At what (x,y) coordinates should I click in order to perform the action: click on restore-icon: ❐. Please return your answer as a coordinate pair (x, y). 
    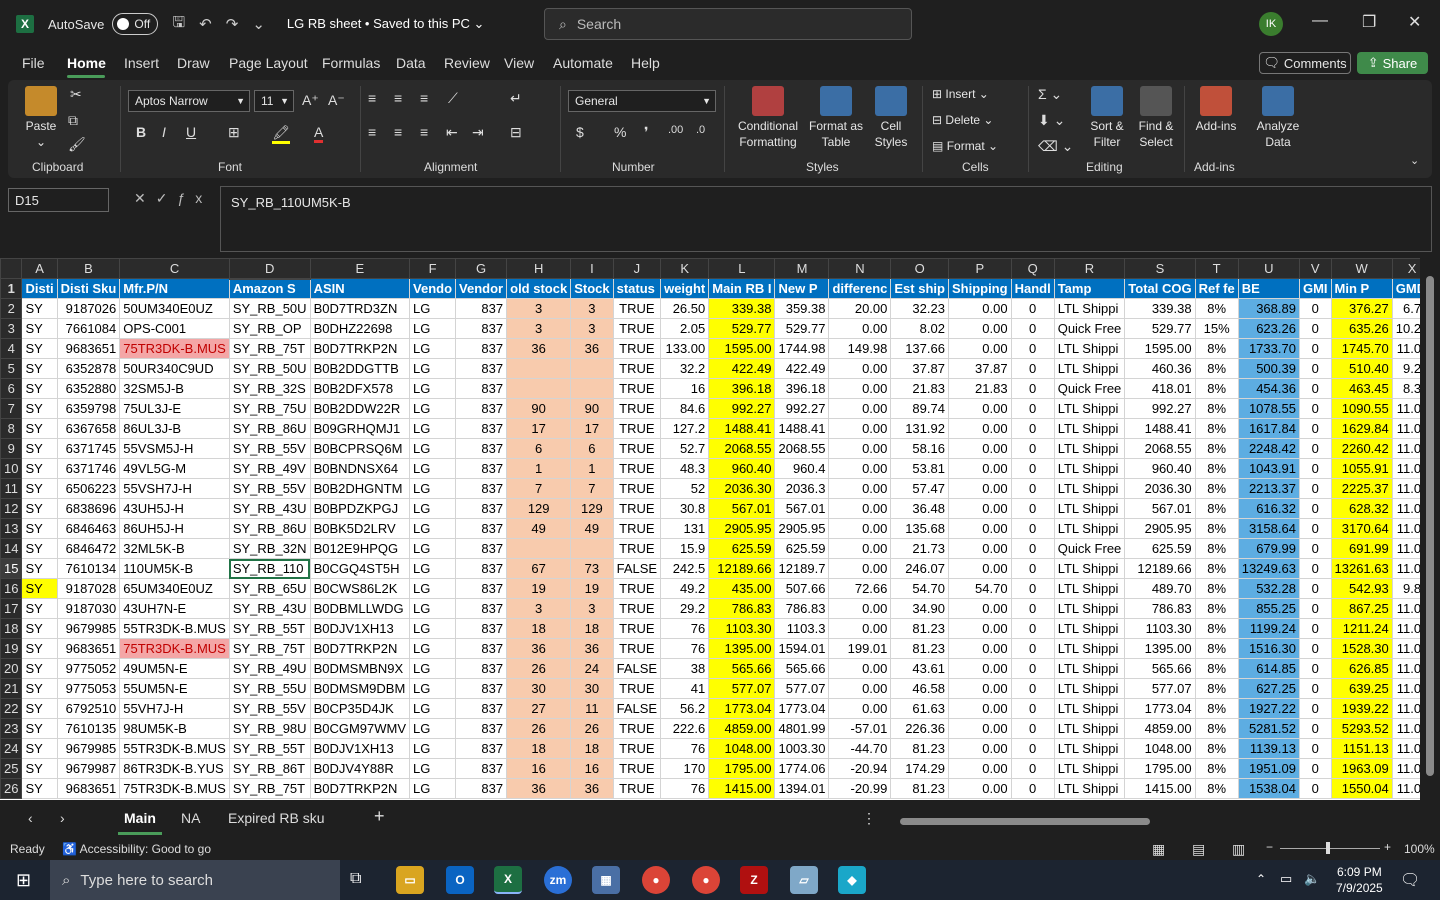
    Looking at the image, I should click on (1369, 22).